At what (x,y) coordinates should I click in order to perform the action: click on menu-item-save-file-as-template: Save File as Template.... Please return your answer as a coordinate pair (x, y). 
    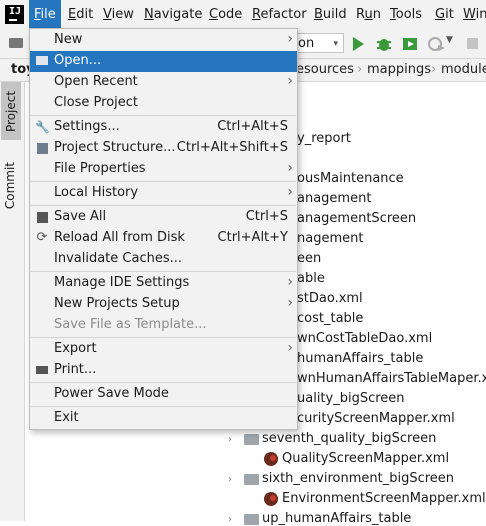
    Looking at the image, I should click on (130, 324).